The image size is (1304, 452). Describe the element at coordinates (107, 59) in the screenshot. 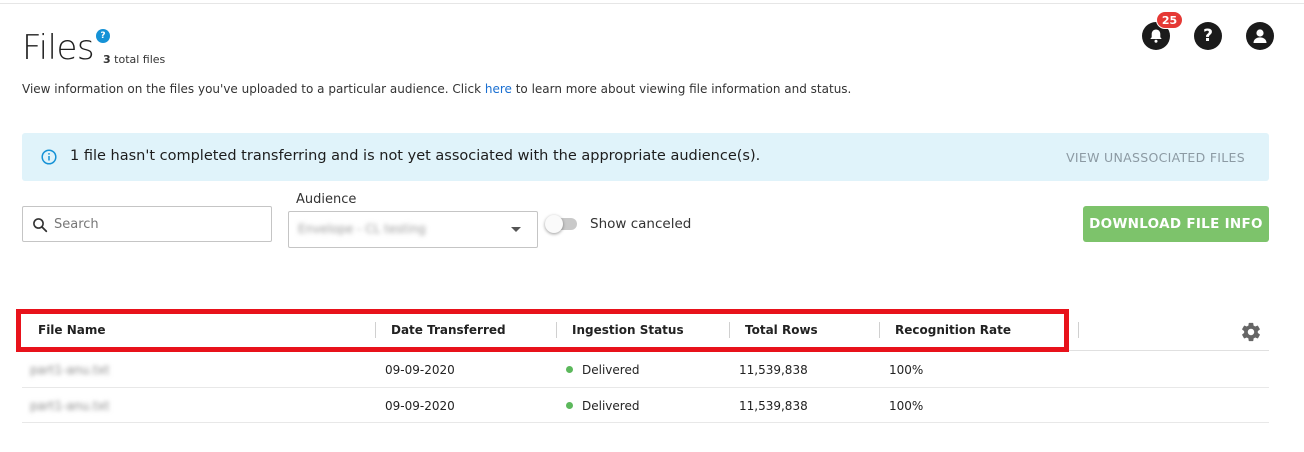

I see `total-count: 3` at that location.